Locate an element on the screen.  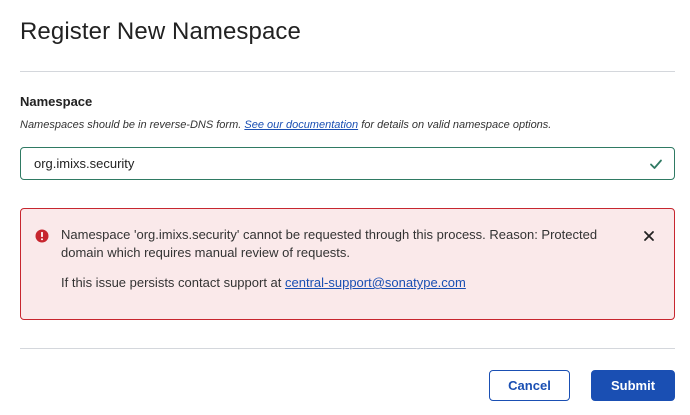
cancel-button: Cancel is located at coordinates (529, 385).